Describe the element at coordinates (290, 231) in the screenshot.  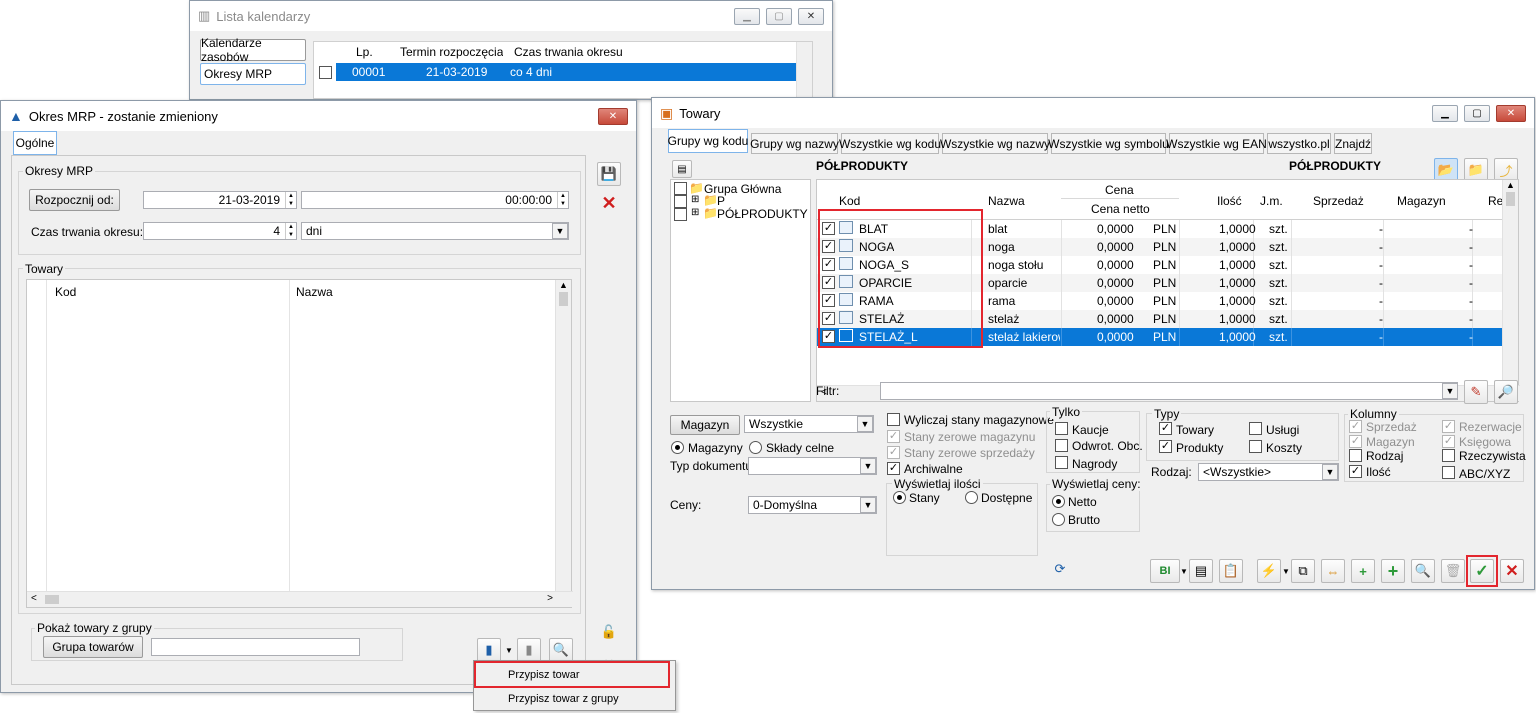
I see `czas-stepper: ▲ ▼` at that location.